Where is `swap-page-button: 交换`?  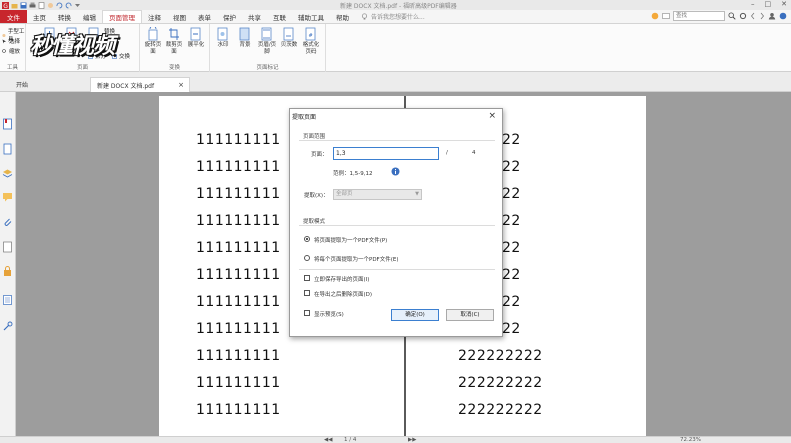 swap-page-button: 交换 is located at coordinates (121, 56).